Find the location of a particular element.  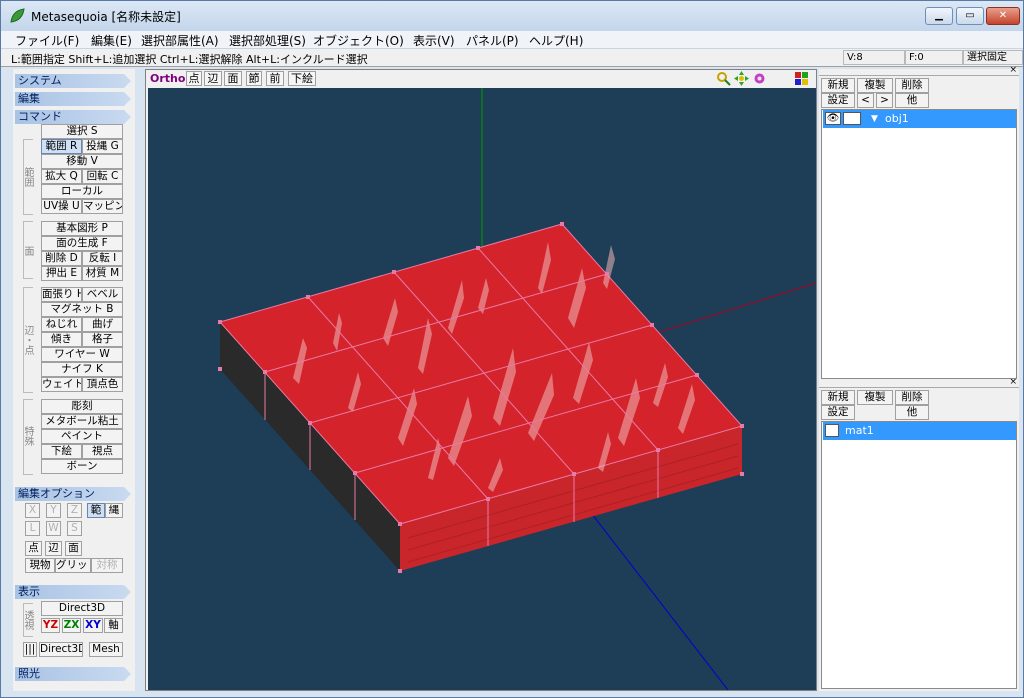

view-underlay-button: 下絵 is located at coordinates (302, 78).